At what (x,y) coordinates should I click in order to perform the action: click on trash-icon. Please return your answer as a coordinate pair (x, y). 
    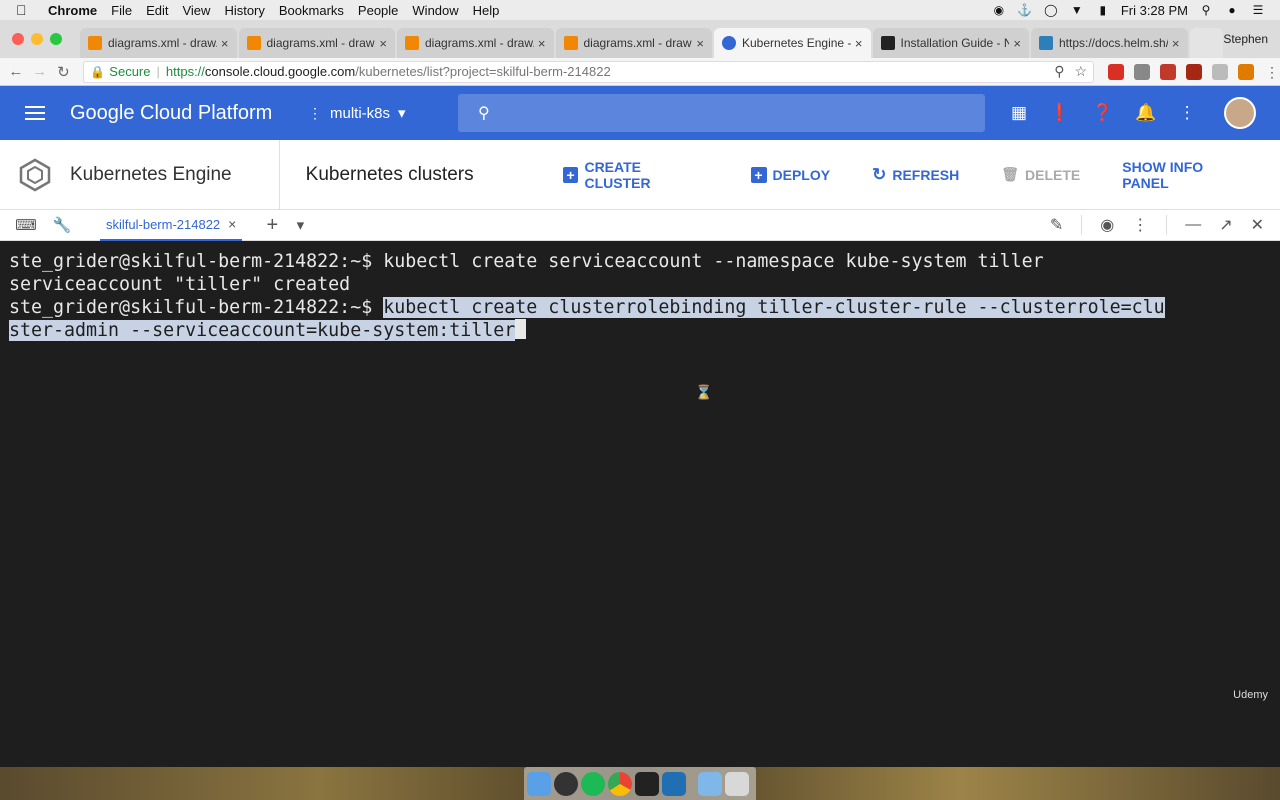
    Looking at the image, I should click on (737, 783).